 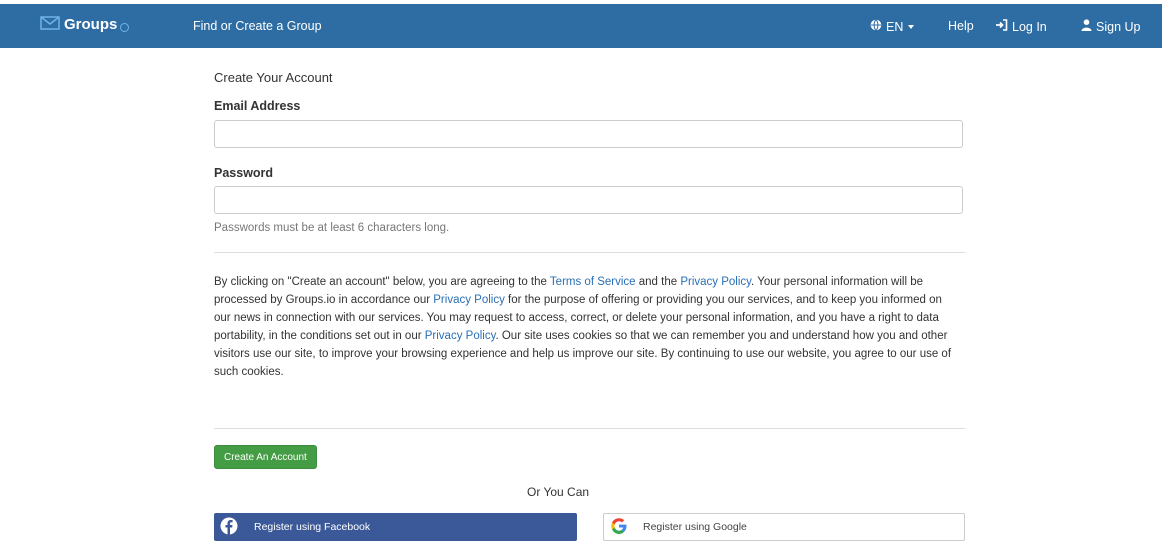 I want to click on register-google-button: Register using Google, so click(x=784, y=527).